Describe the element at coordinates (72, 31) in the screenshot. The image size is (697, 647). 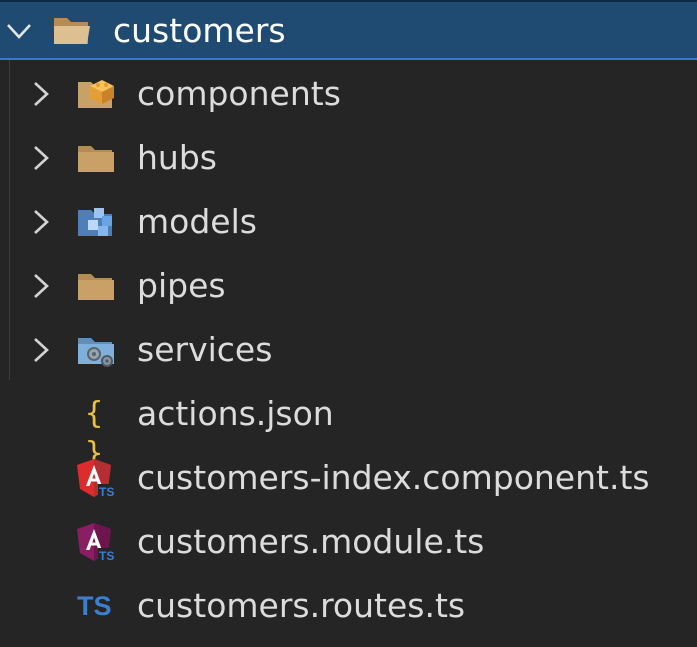
I see `folder-open-icon` at that location.